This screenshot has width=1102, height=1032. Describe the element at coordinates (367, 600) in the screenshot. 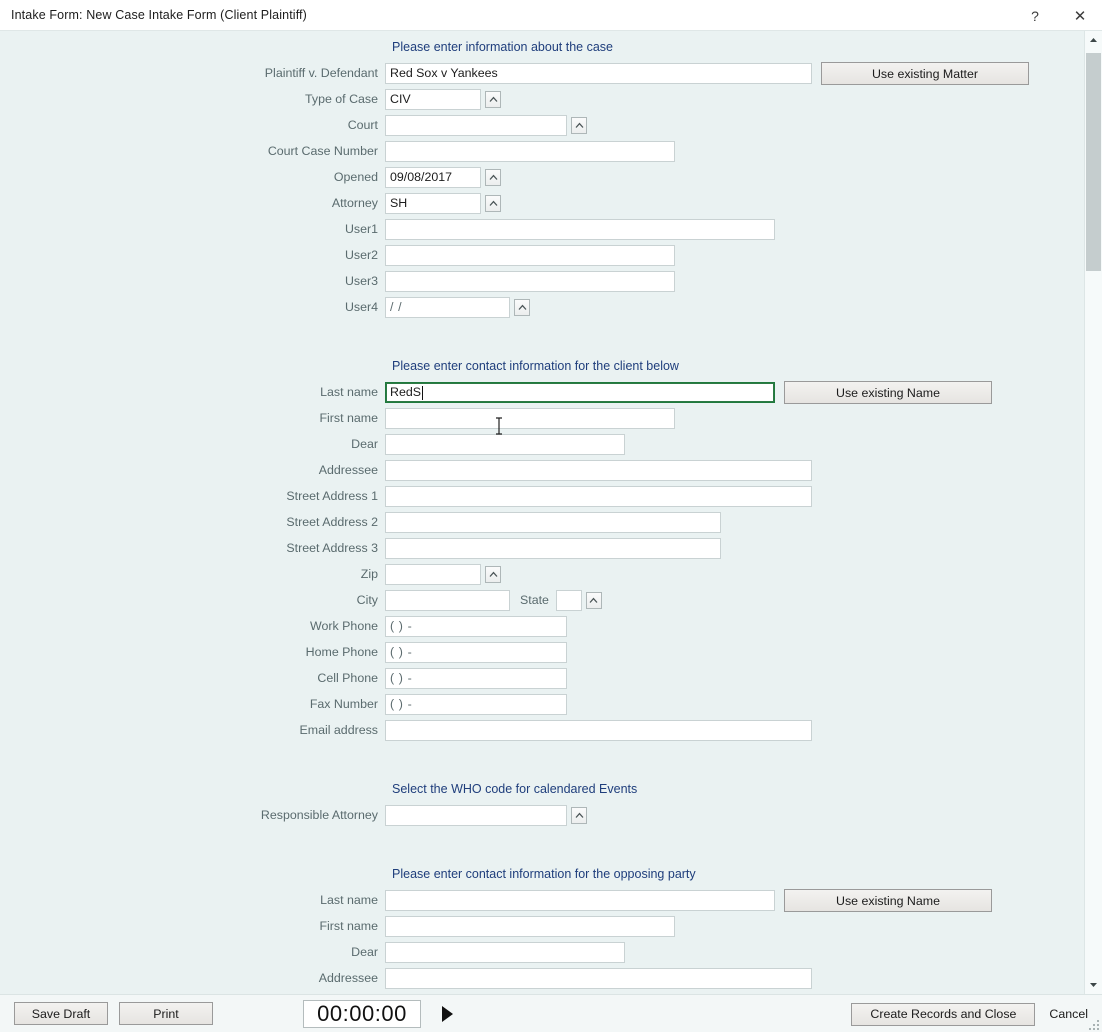

I see `client-city-label: City` at that location.